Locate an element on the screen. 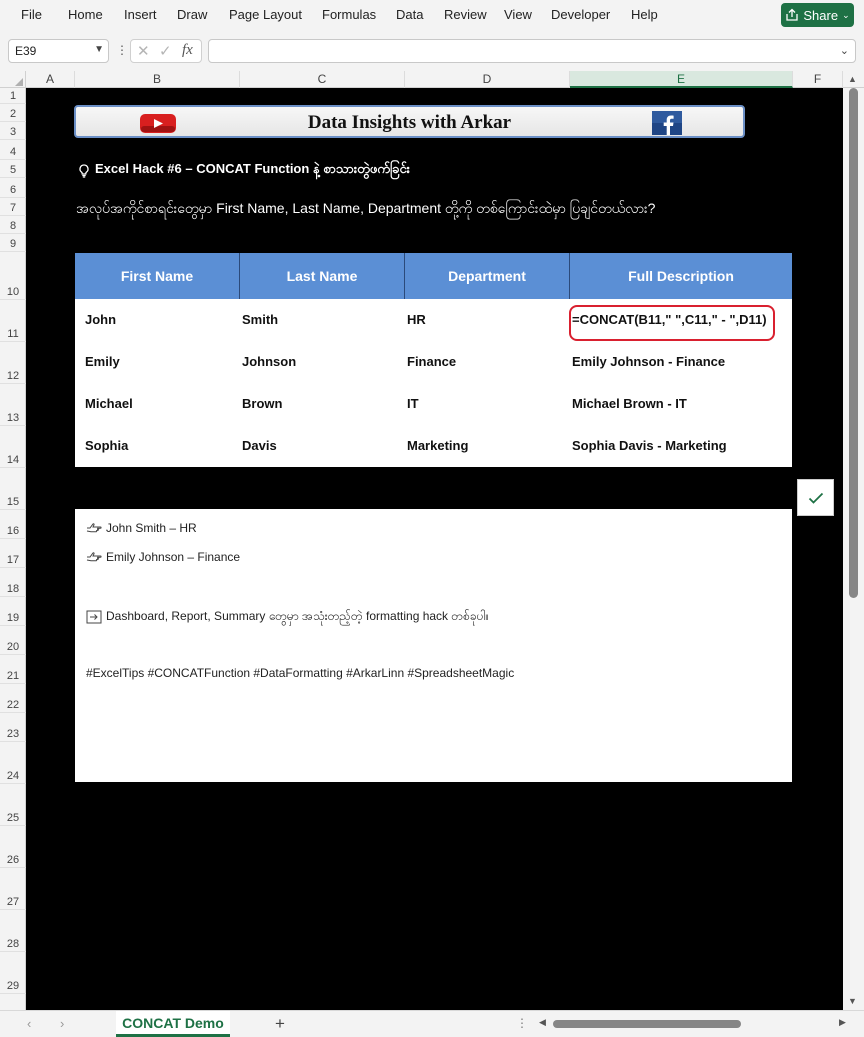 This screenshot has height=1037, width=864. table-header-cell: Last Name is located at coordinates (322, 276).